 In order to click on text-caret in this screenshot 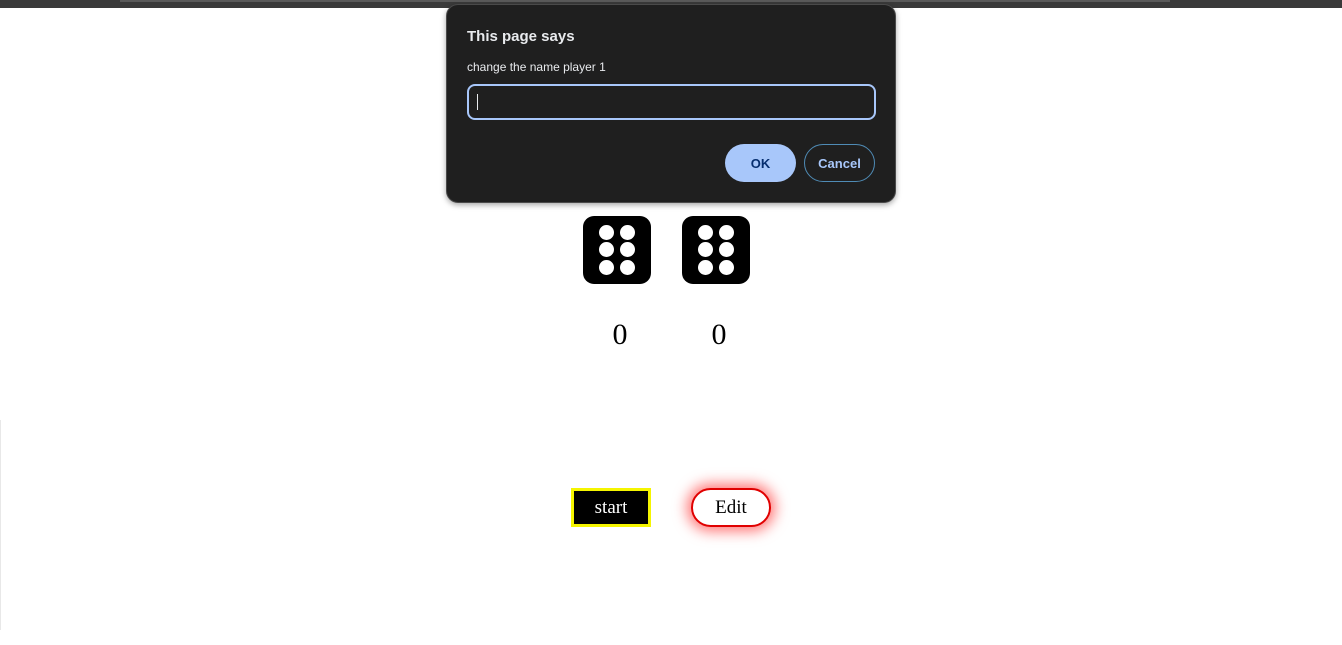, I will do `click(477, 102)`.